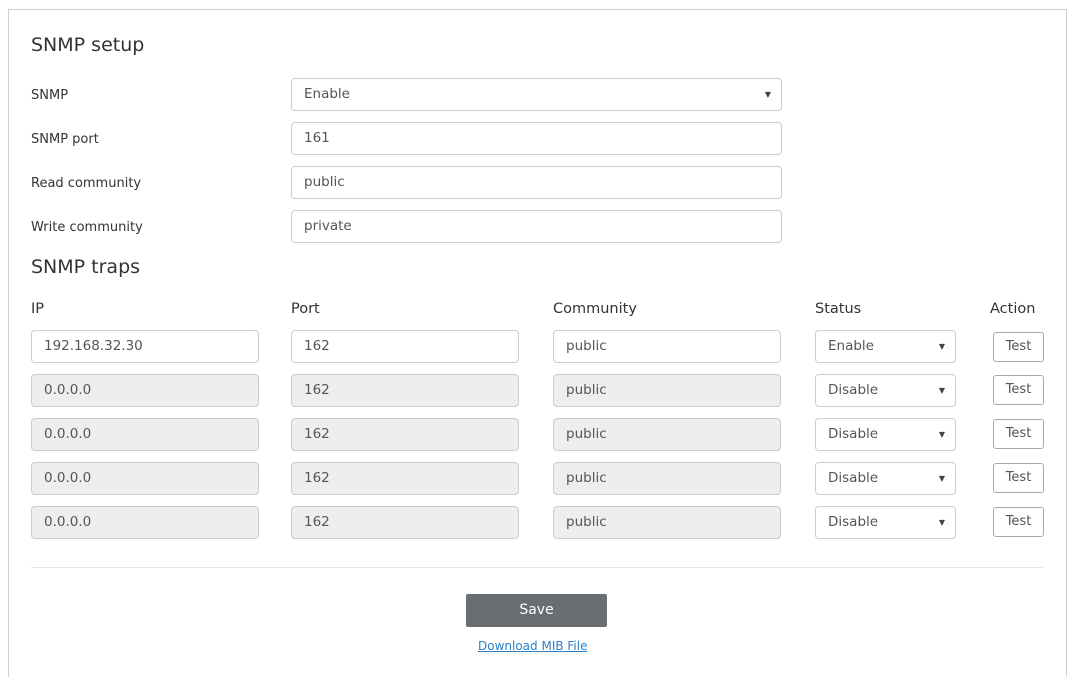  What do you see at coordinates (305, 309) in the screenshot?
I see `column-header-port: Port` at bounding box center [305, 309].